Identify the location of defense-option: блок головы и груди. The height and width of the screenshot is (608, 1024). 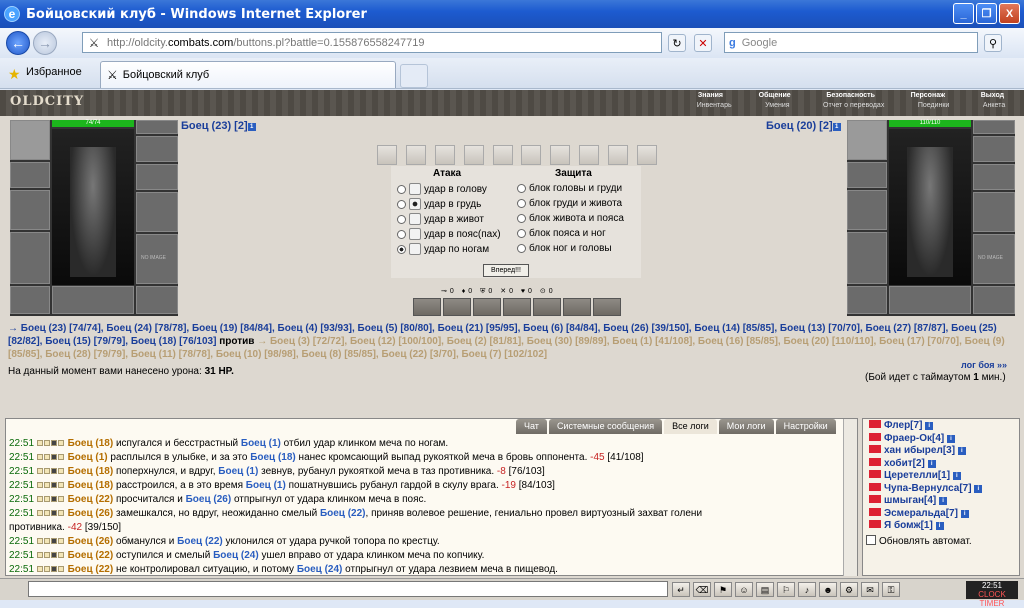
(569, 188).